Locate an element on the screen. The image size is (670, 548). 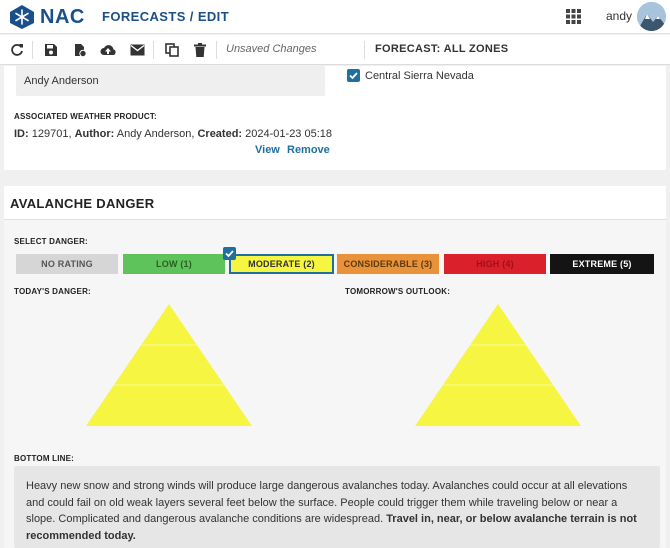
danger-button-high: HIGH (4) is located at coordinates (495, 264).